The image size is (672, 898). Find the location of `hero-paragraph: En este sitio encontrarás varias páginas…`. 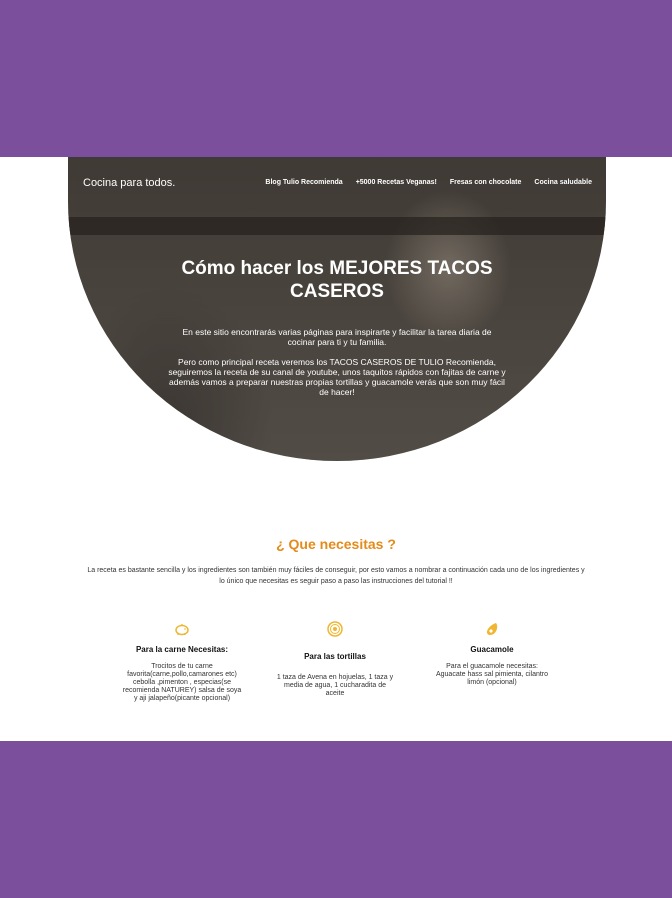

hero-paragraph: En este sitio encontrarás varias páginas… is located at coordinates (337, 337).